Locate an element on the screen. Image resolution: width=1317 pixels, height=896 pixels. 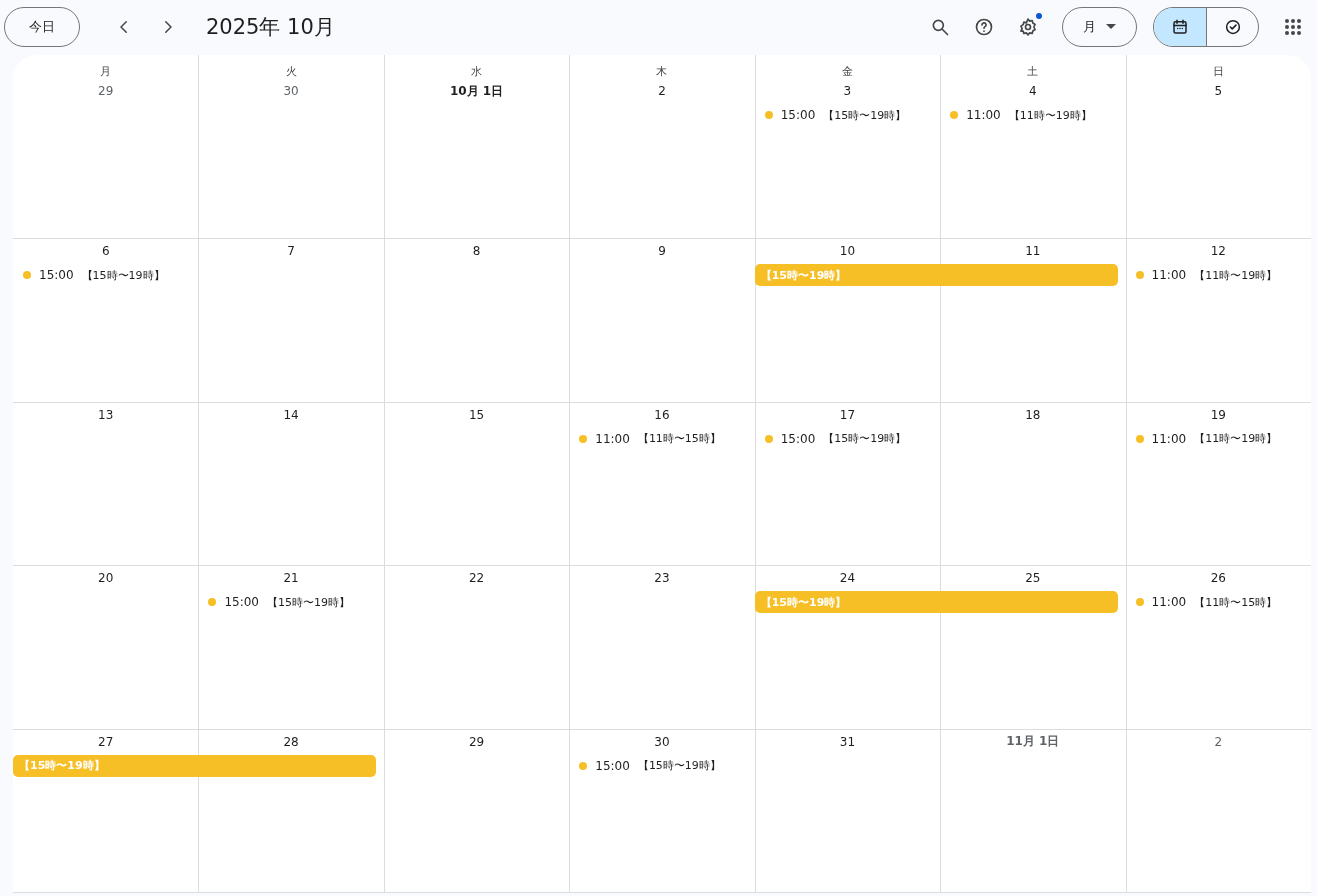
date-label: 26 is located at coordinates (1218, 578).